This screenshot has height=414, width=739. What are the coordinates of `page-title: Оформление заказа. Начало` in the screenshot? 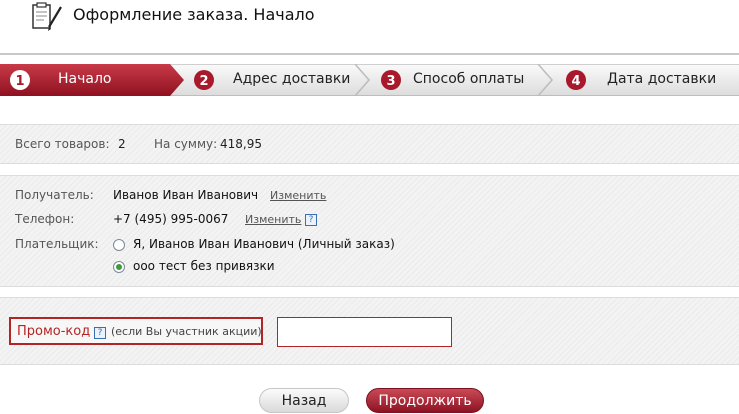 It's located at (194, 14).